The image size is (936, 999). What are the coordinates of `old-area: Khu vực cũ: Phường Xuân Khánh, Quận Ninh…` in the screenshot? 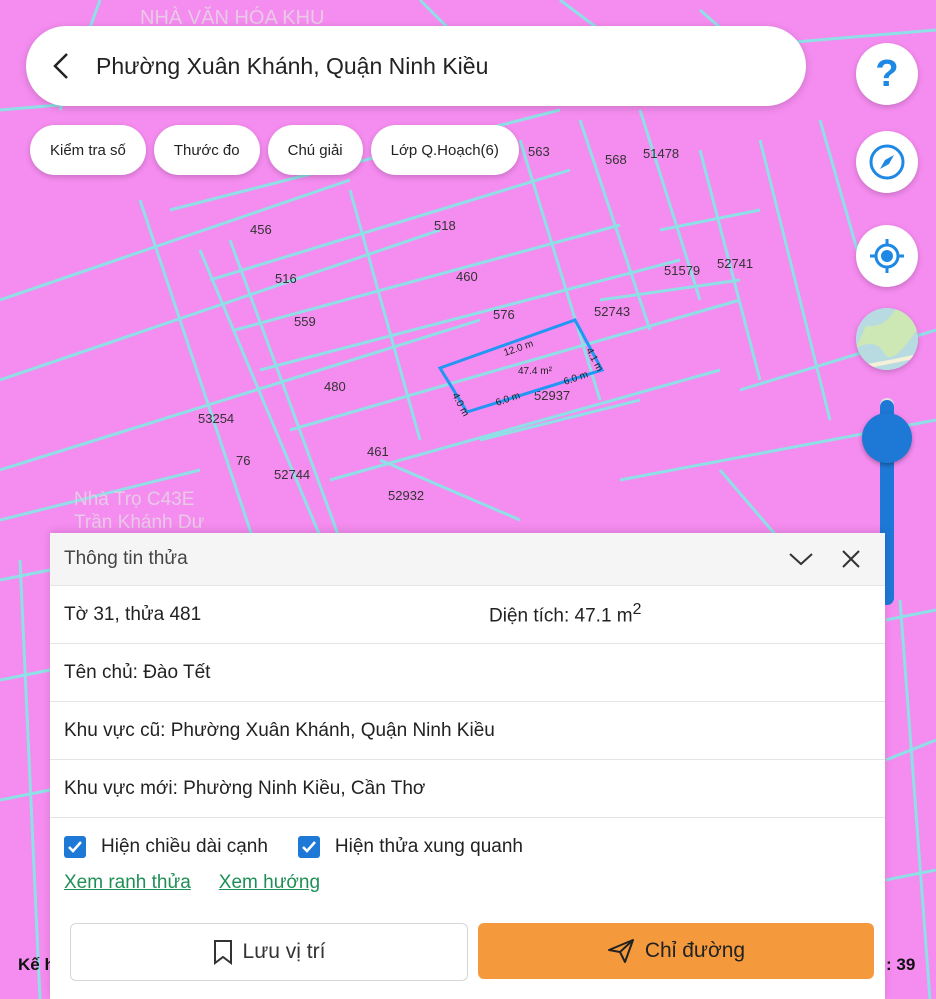 It's located at (279, 730).